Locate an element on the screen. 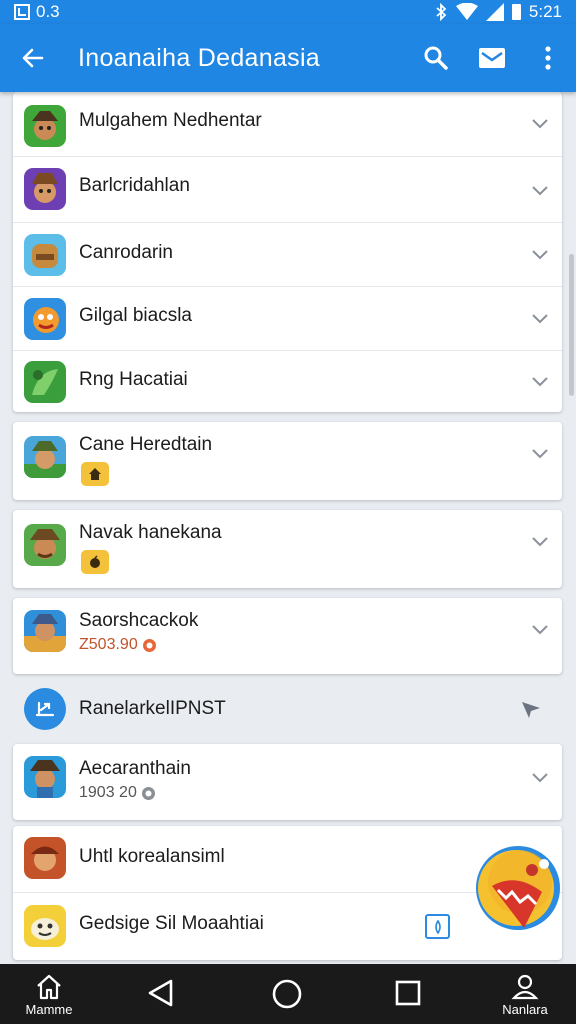 The height and width of the screenshot is (1024, 576). nav-profile-label: Nanlara is located at coordinates (525, 1009).